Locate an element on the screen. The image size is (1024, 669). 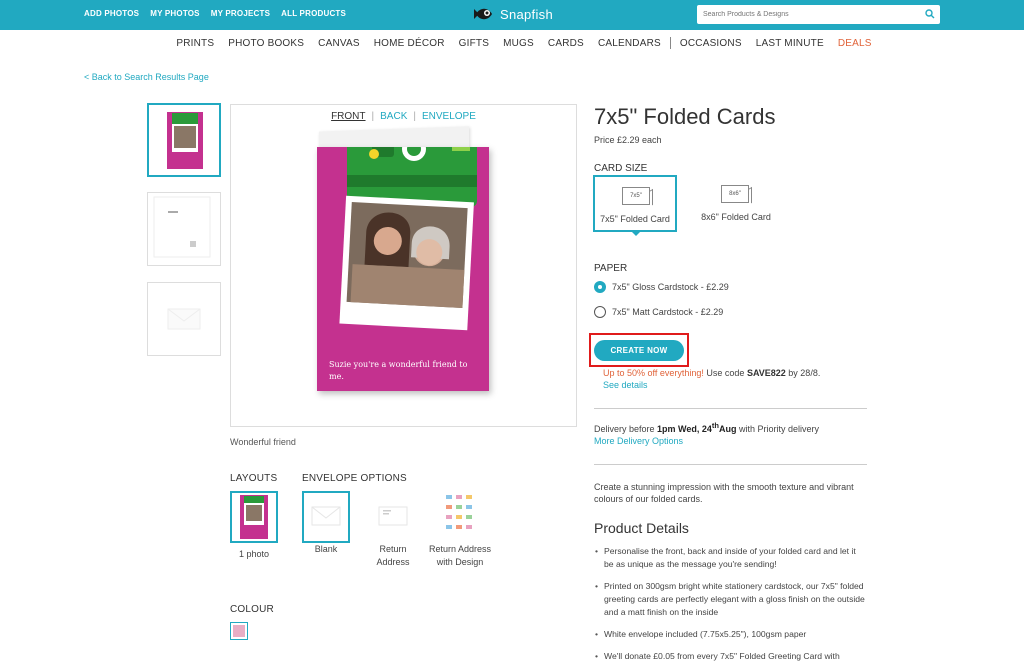
category-occasions: OCCASIONS is located at coordinates (711, 43).